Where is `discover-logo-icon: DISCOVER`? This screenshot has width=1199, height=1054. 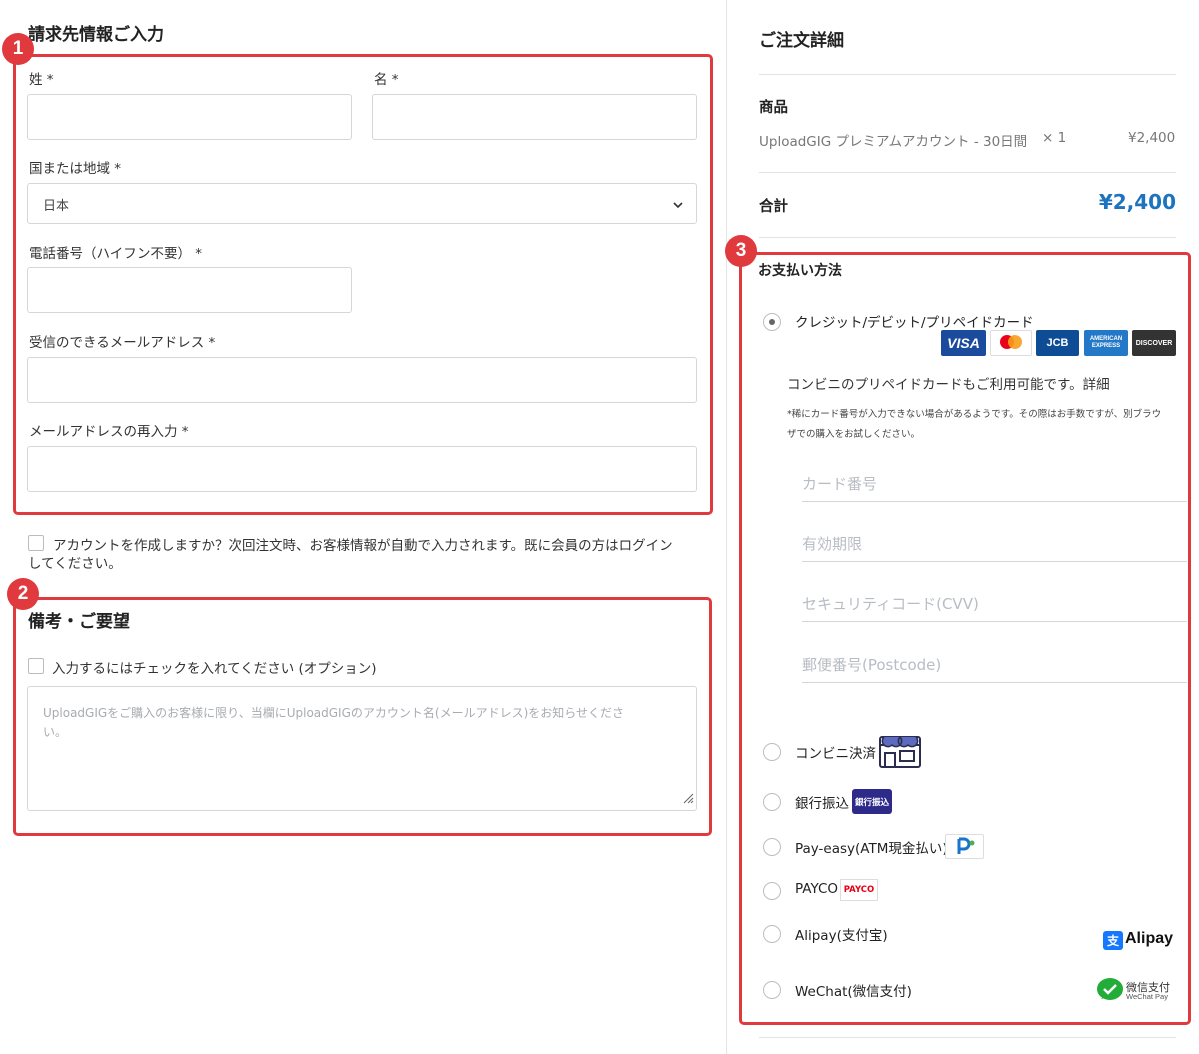
discover-logo-icon: DISCOVER is located at coordinates (1154, 343).